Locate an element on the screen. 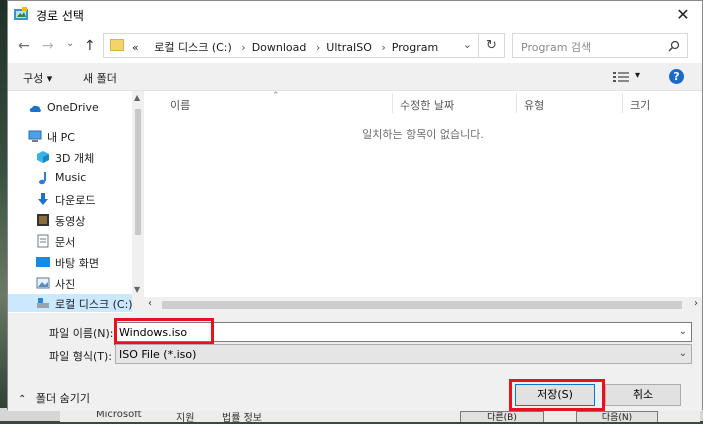 The width and height of the screenshot is (703, 424). sidebar-item-label: 로컬 디스크 (C:) is located at coordinates (94, 304).